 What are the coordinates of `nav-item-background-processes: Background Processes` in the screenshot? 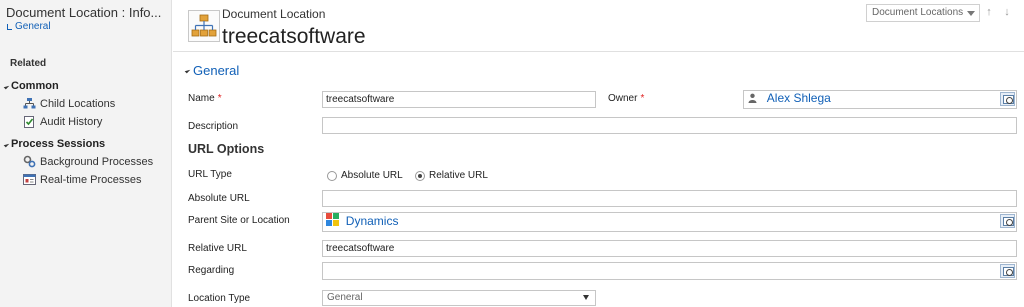 It's located at (88, 161).